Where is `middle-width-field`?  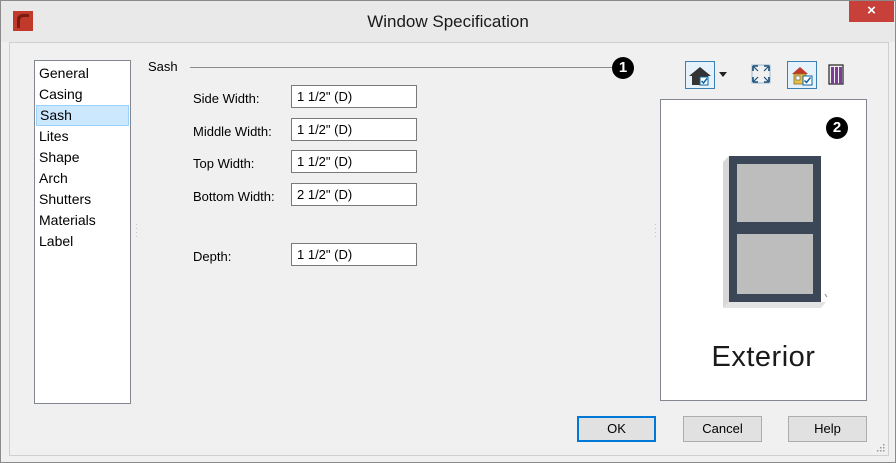
middle-width-field is located at coordinates (354, 129).